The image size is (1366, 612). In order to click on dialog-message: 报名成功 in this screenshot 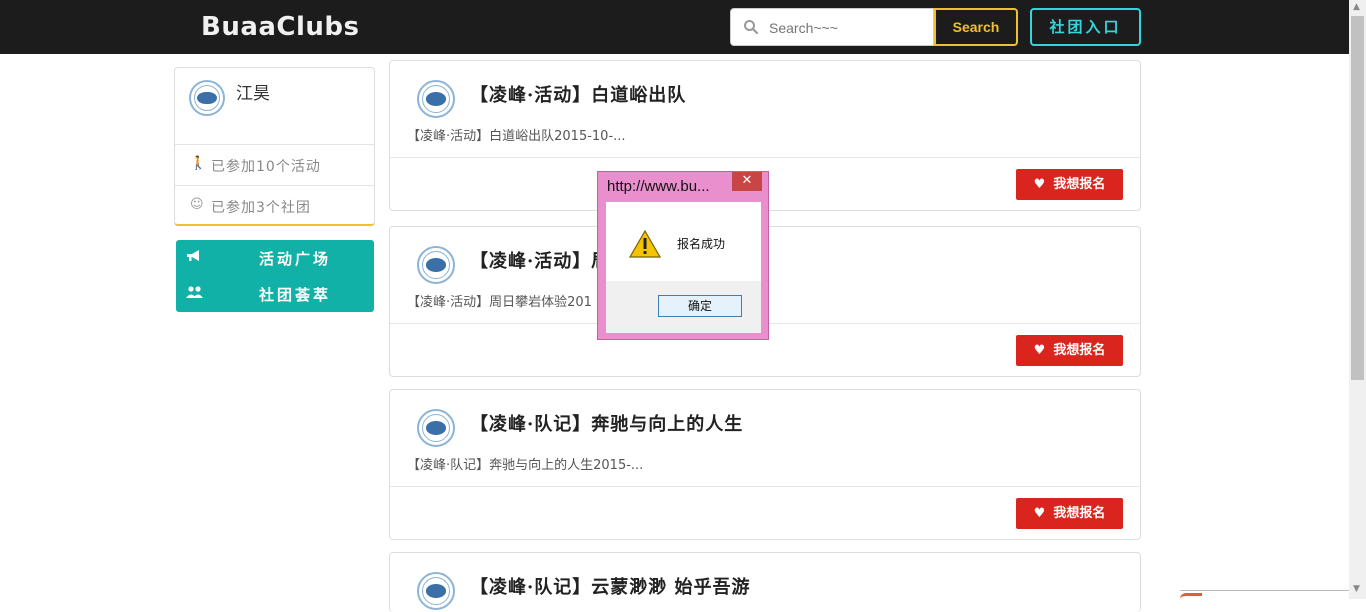, I will do `click(701, 244)`.